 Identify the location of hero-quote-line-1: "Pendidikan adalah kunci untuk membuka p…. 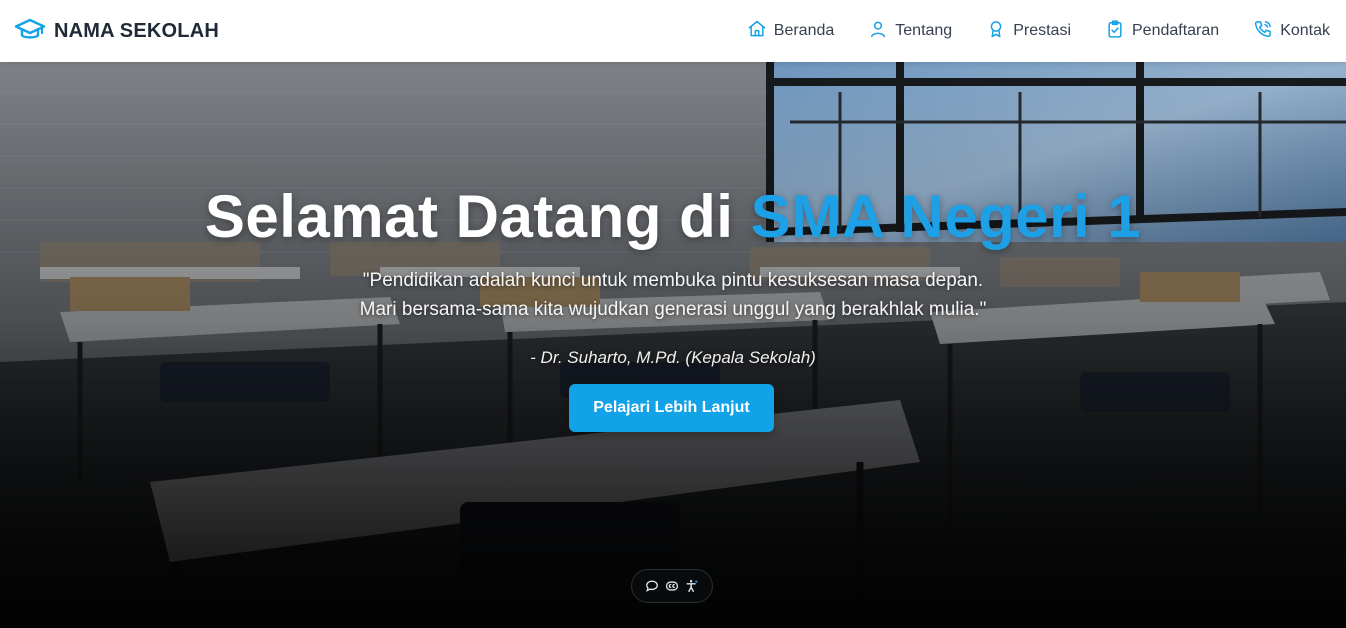
(673, 280).